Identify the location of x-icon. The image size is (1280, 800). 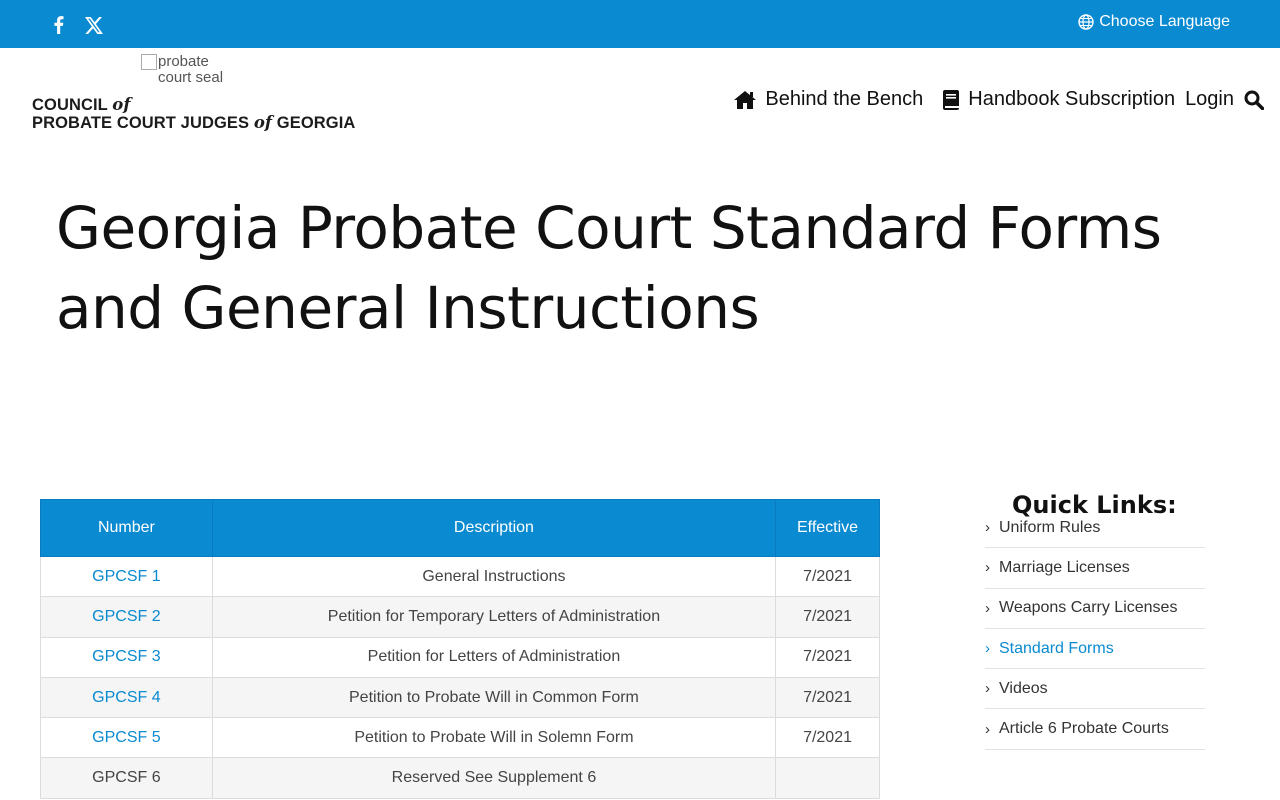
(94, 25).